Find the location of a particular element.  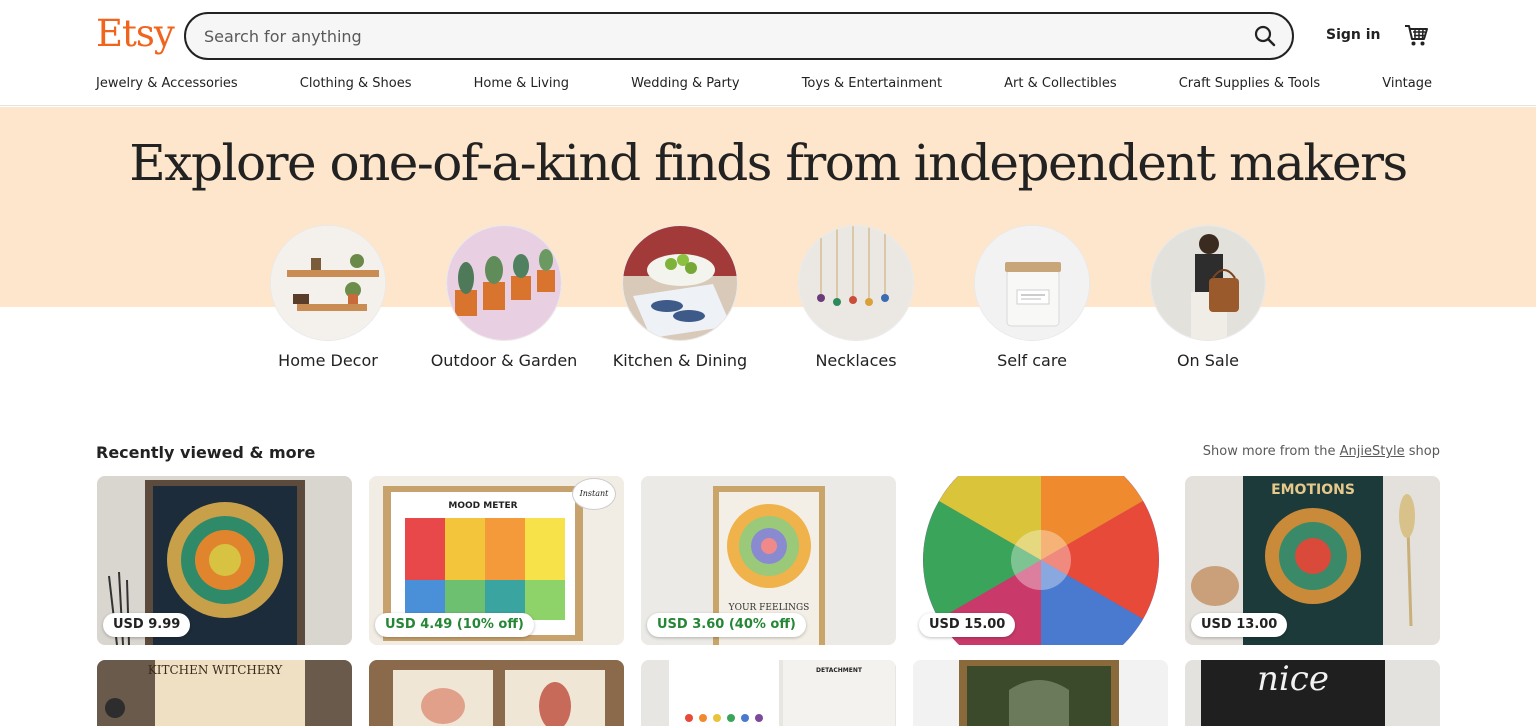

category-kitchen-dining: Kitchen & Dining is located at coordinates (680, 298).